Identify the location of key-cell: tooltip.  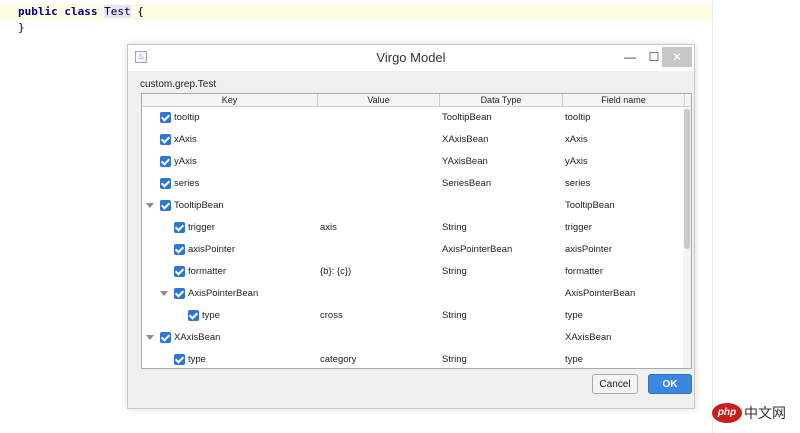
(229, 118).